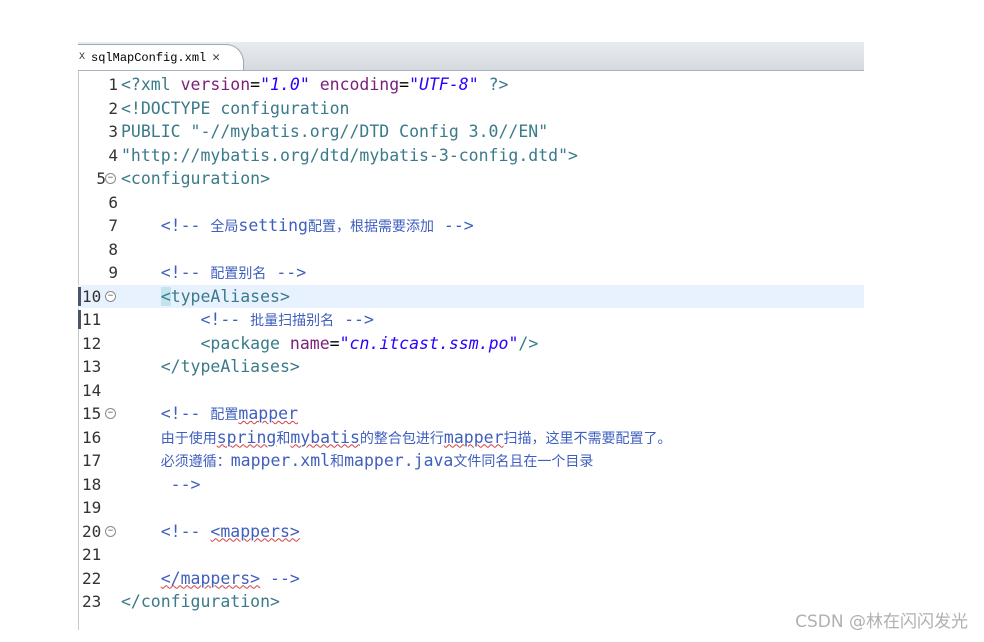  I want to click on code-line: 22 </mappers> -->, so click(471, 579).